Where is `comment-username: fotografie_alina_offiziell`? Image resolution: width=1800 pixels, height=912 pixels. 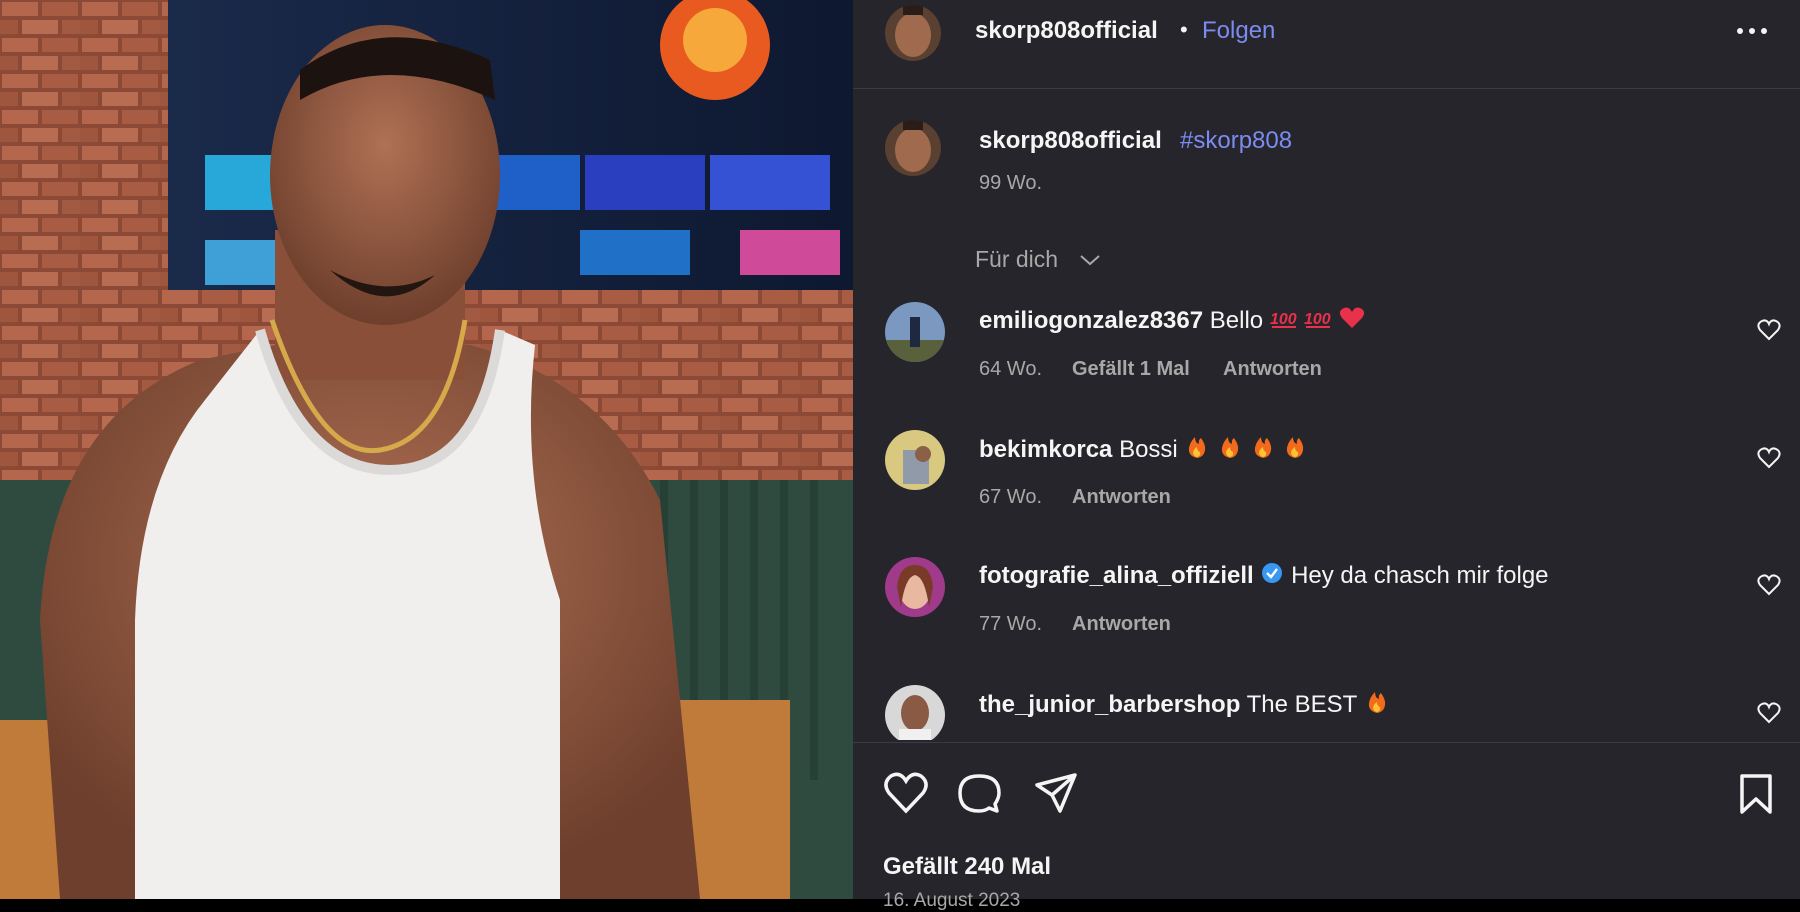
comment-username: fotografie_alina_offiziell is located at coordinates (1116, 575).